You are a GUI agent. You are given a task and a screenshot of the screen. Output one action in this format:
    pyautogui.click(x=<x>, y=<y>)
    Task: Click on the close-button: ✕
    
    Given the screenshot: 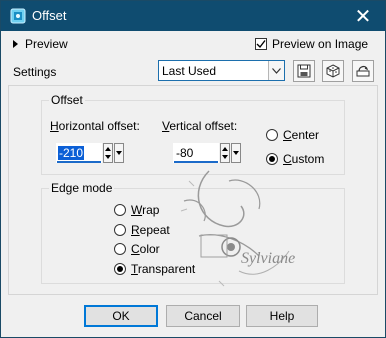 What is the action you would take?
    pyautogui.click(x=363, y=16)
    